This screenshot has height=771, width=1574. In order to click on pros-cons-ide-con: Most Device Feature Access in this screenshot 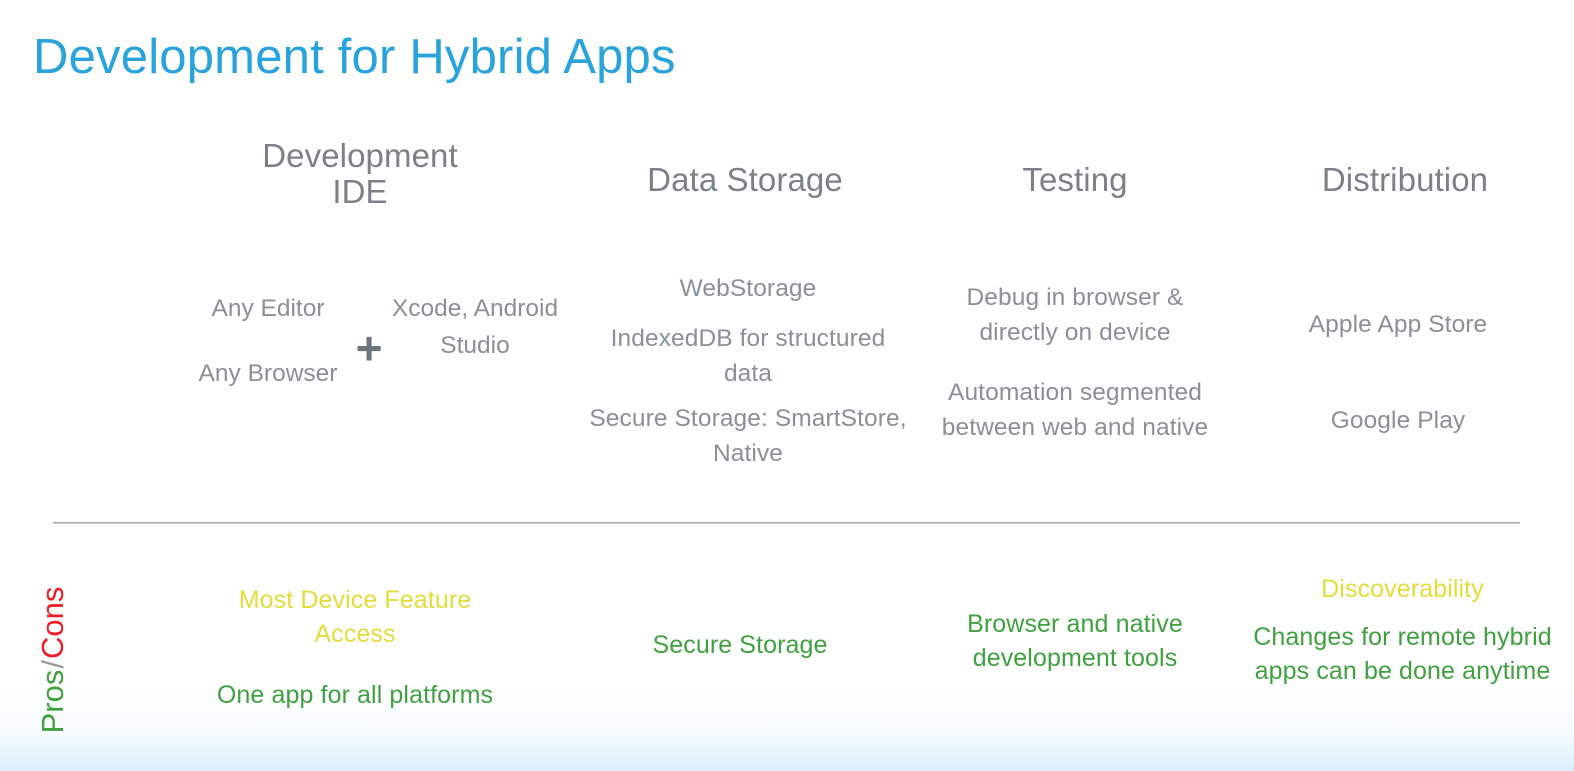, I will do `click(355, 617)`.